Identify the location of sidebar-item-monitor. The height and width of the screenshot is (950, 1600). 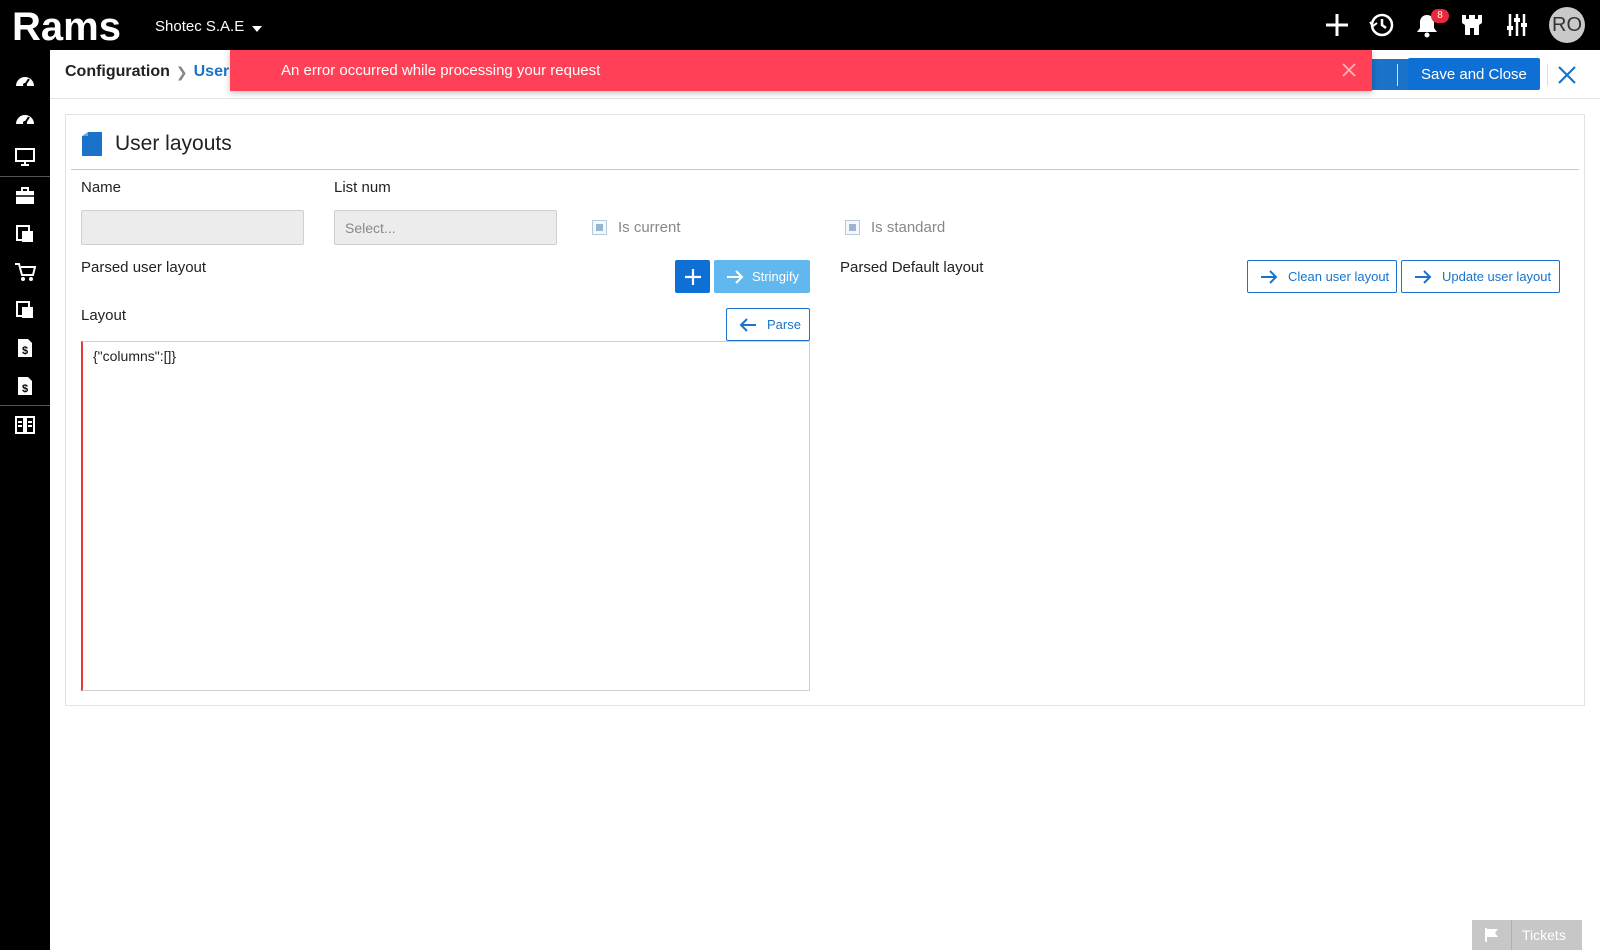
(25, 157).